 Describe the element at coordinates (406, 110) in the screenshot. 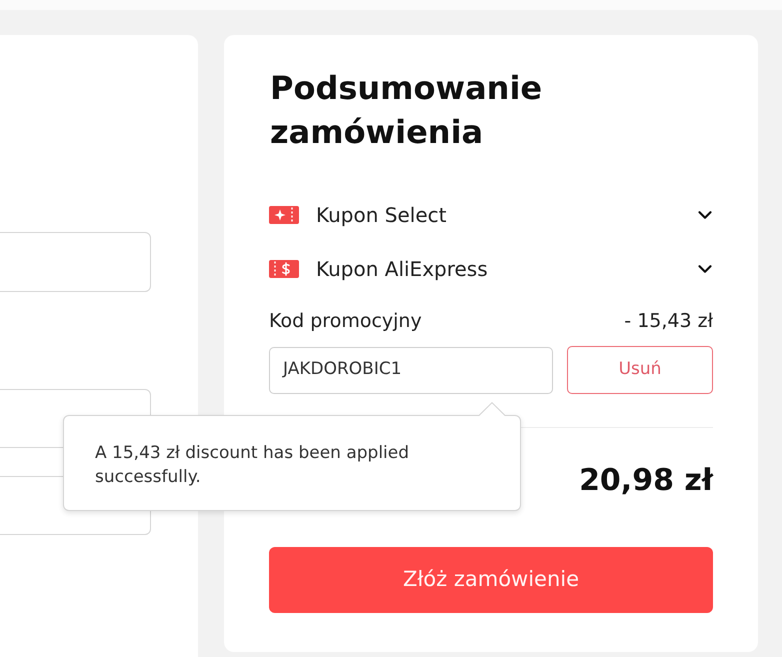

I see `summary-title: Podsumowanie zamówienia` at that location.